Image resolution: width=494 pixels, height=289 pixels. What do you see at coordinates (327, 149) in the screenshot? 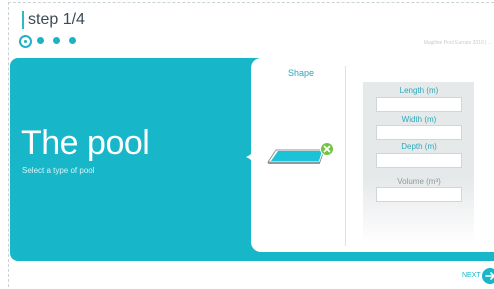
I see `remove-x-icon` at bounding box center [327, 149].